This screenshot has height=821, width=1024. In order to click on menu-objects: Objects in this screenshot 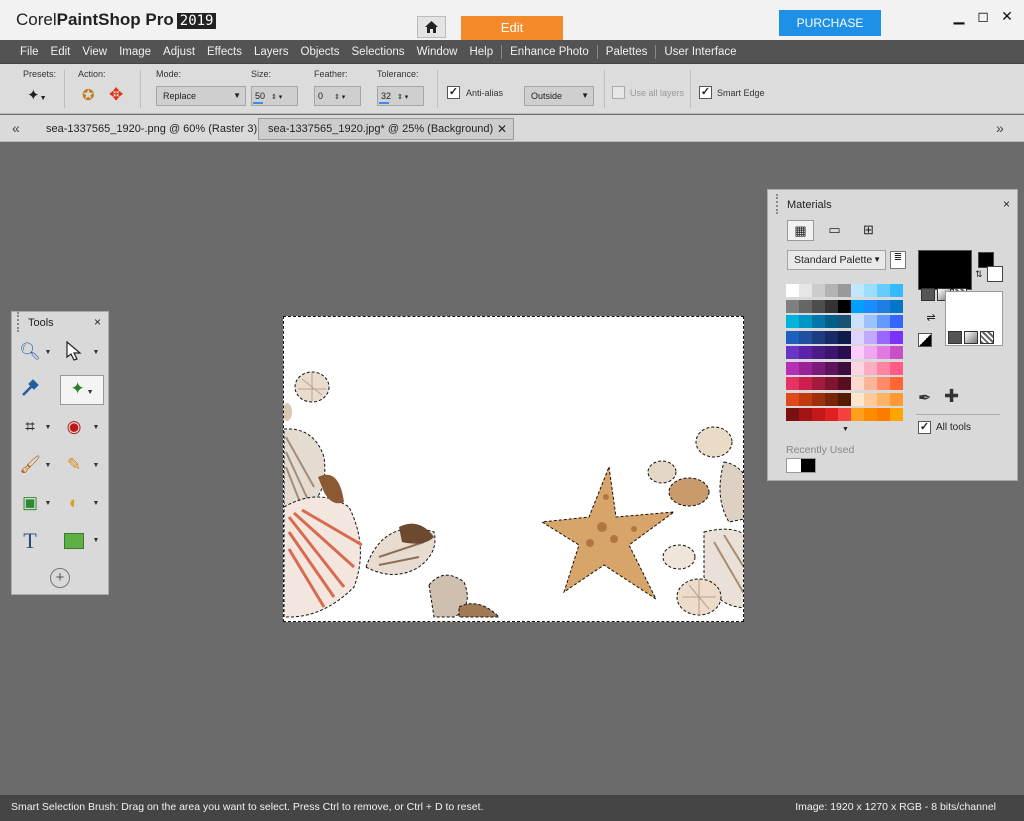, I will do `click(320, 52)`.